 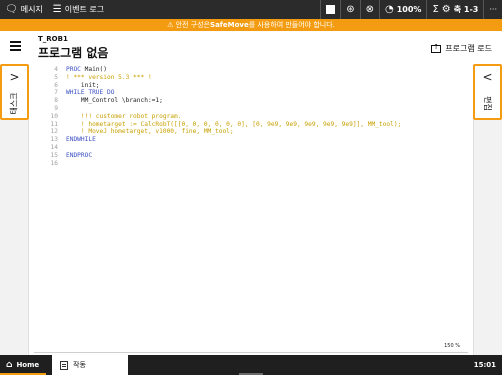 I want to click on code-text: ENDPROC, so click(x=79, y=155).